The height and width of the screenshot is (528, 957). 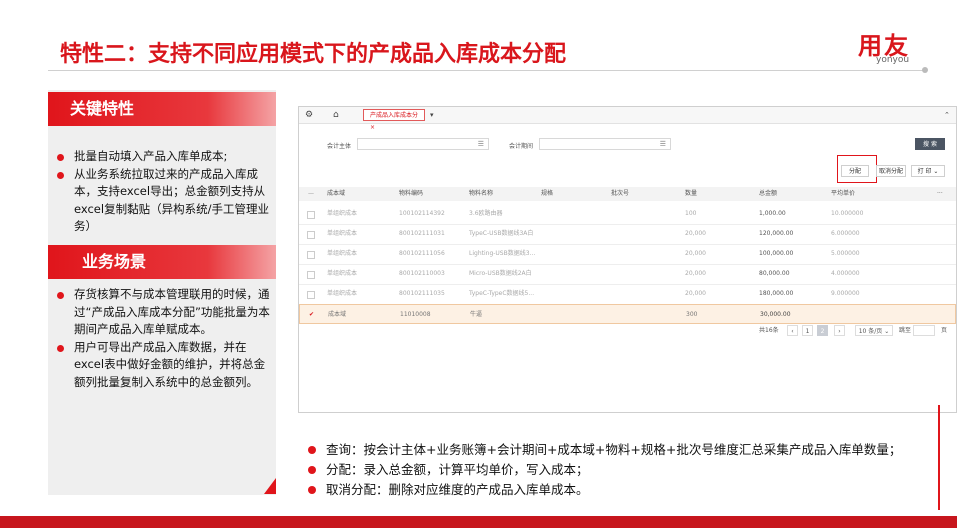 What do you see at coordinates (423, 144) in the screenshot?
I see `entity-input: ☰` at bounding box center [423, 144].